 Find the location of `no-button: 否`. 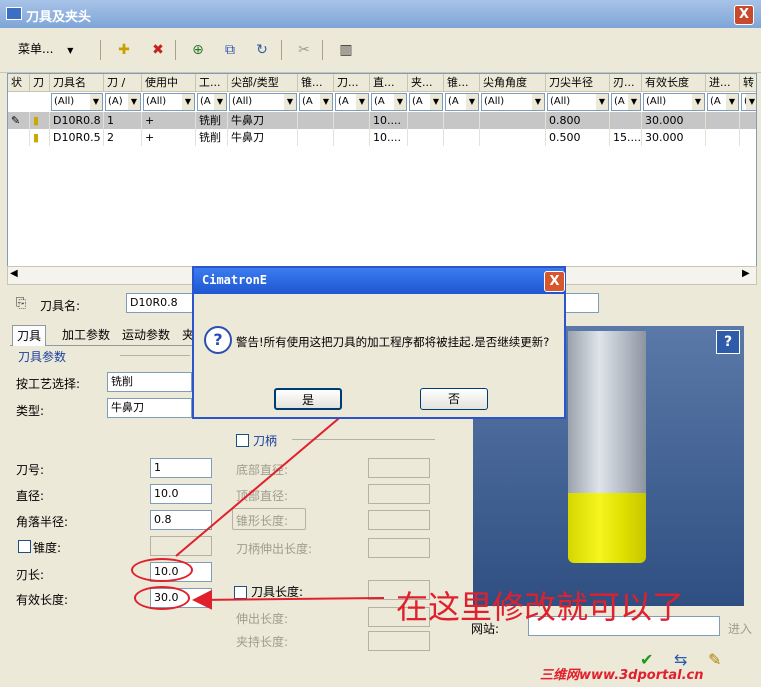

no-button: 否 is located at coordinates (454, 399).